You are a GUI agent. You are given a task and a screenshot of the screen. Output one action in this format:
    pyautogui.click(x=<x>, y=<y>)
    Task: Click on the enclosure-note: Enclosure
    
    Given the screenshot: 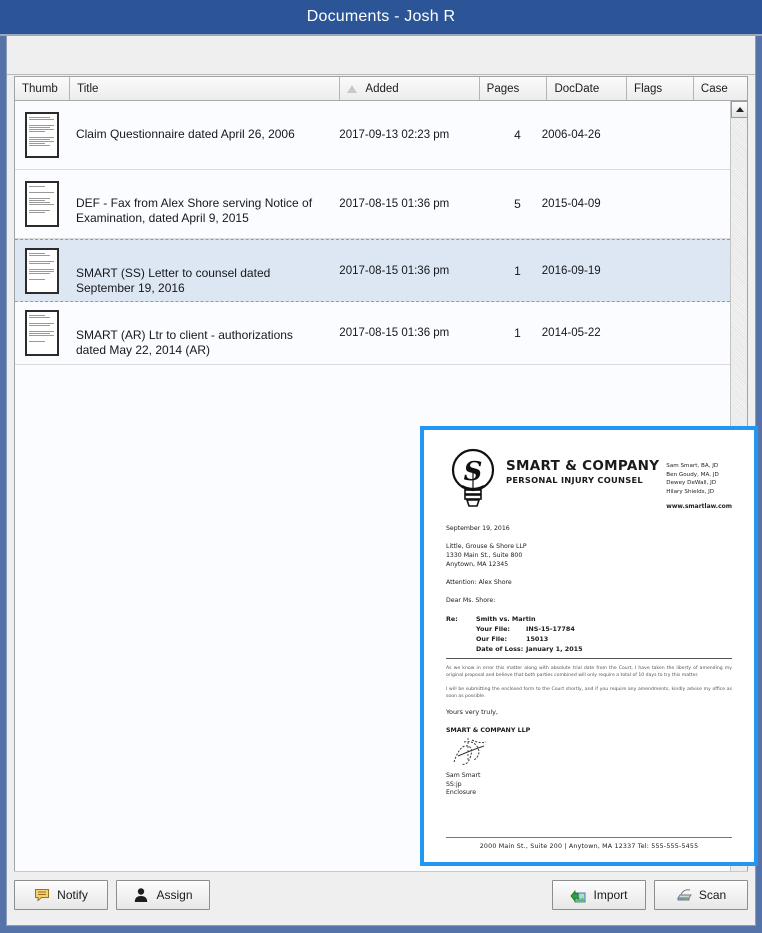 What is the action you would take?
    pyautogui.click(x=461, y=792)
    